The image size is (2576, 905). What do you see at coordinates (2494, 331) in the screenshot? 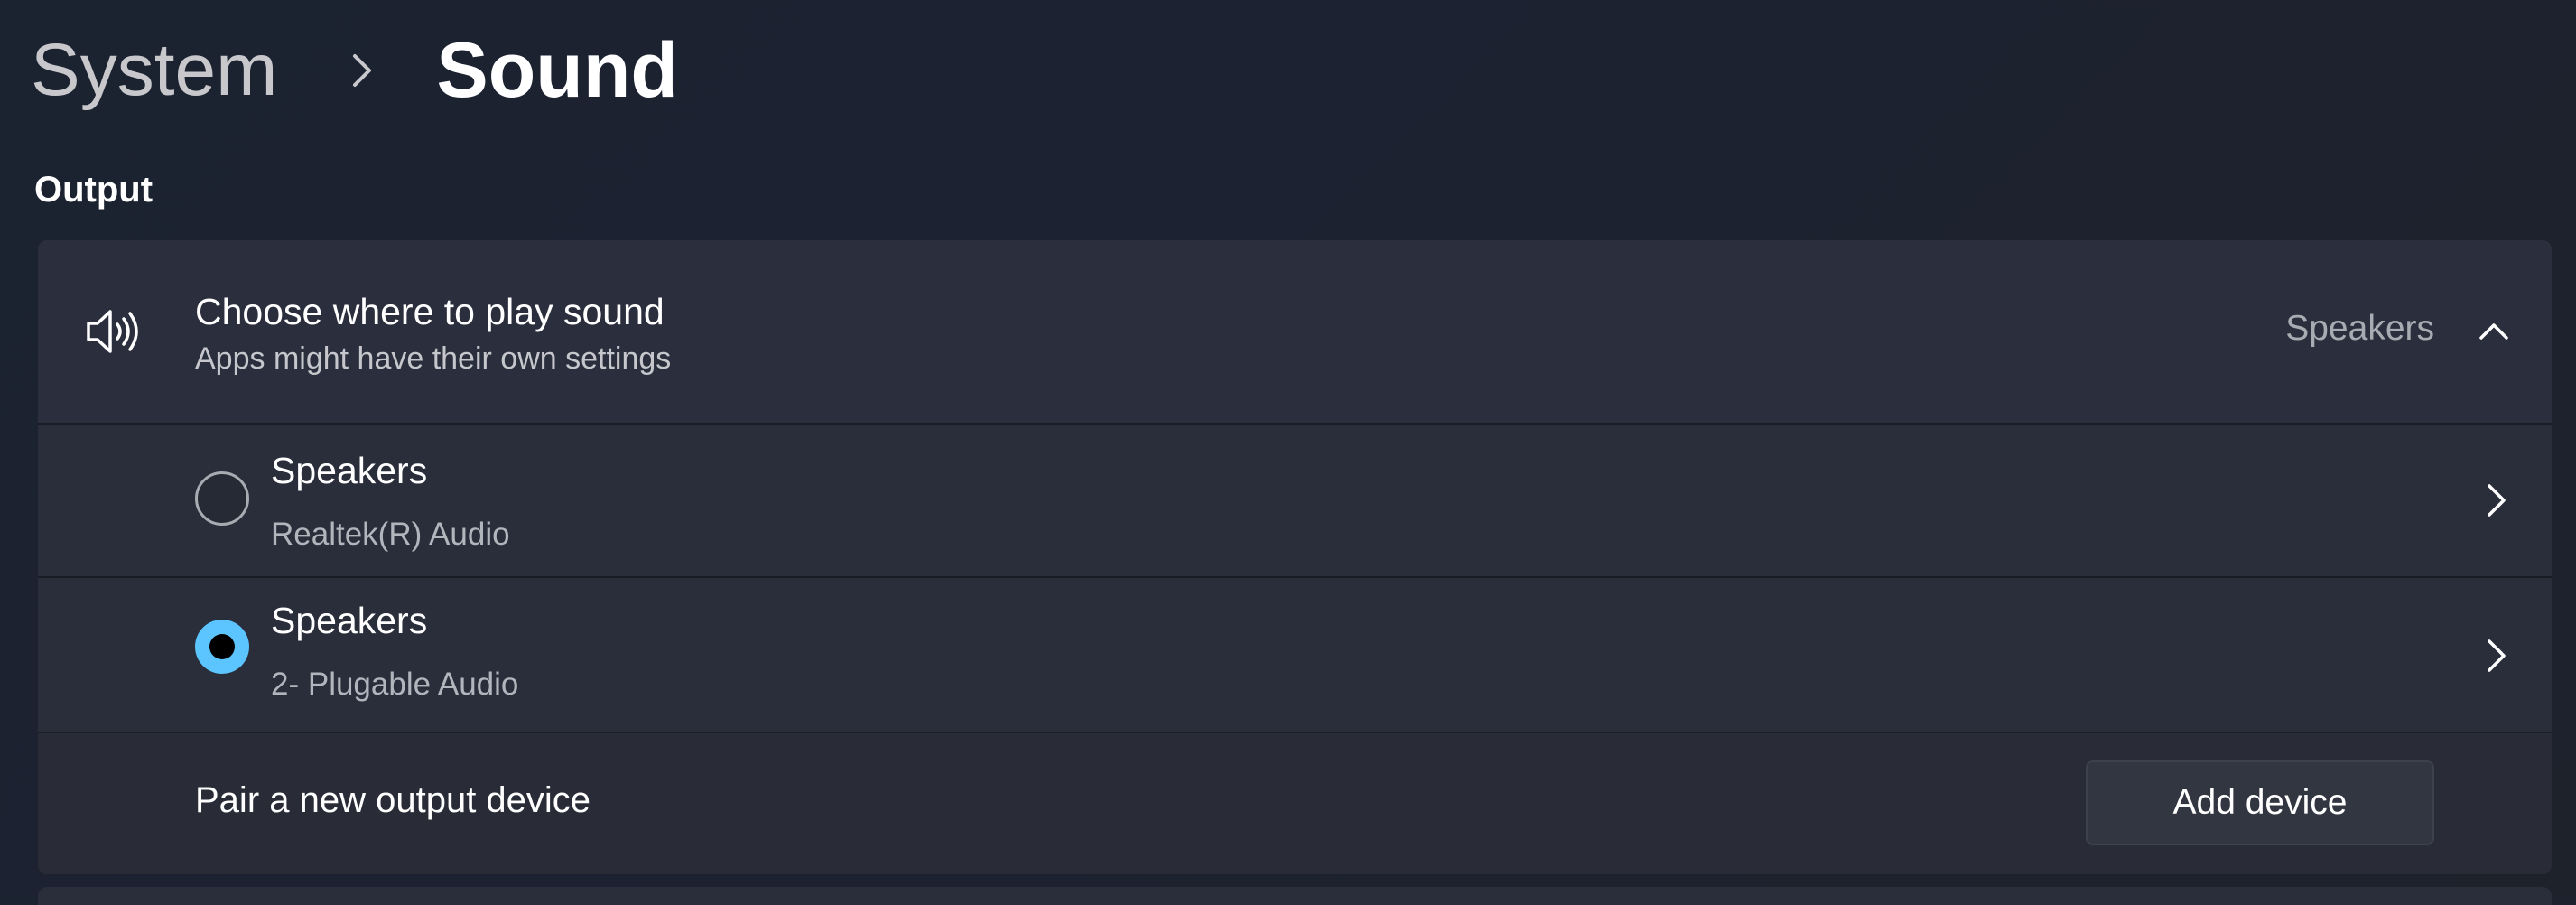
I see `chevron-up-icon` at bounding box center [2494, 331].